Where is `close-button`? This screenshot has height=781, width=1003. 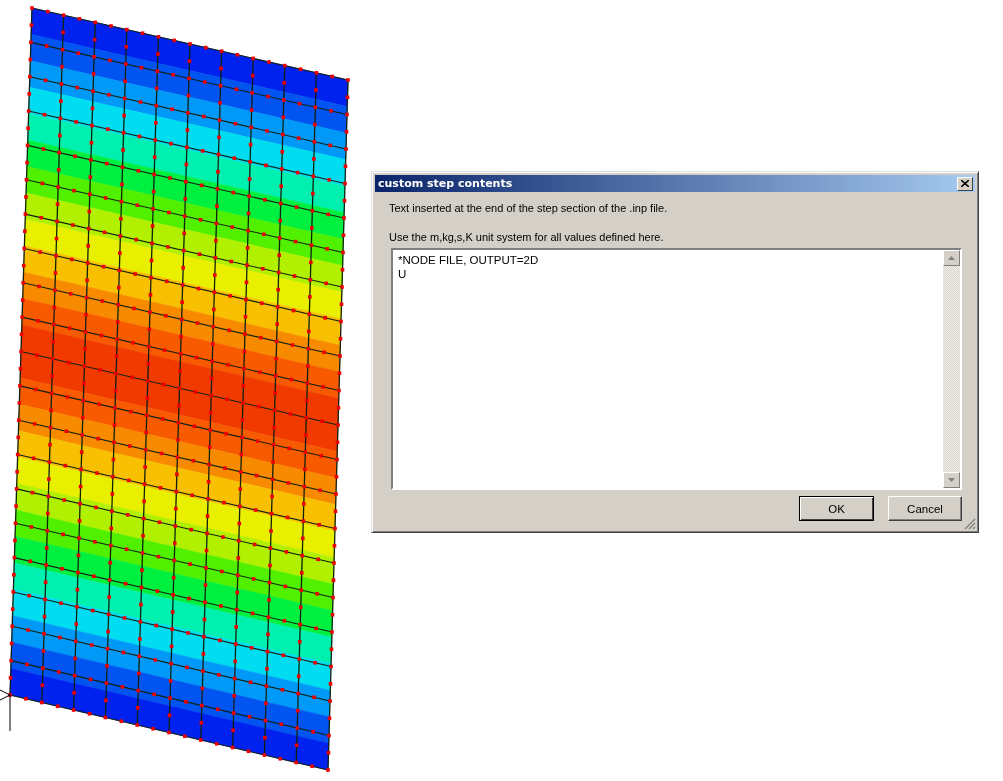
close-button is located at coordinates (965, 183).